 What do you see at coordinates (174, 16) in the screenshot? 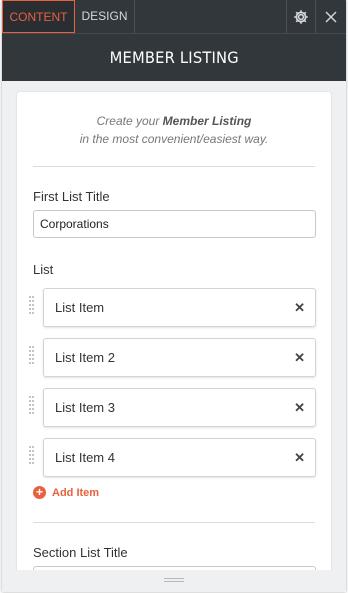
I see `panel-toolbar: CONTENT DESIGN` at bounding box center [174, 16].